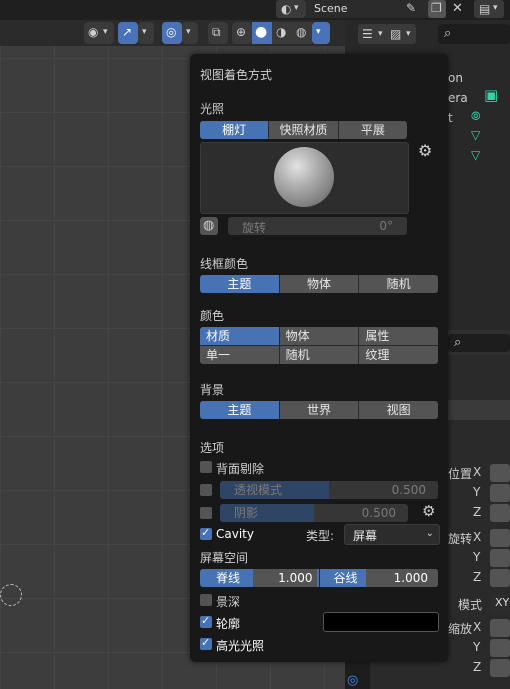 This screenshot has height=689, width=510. What do you see at coordinates (239, 336) in the screenshot?
I see `color-option-material: 材质` at bounding box center [239, 336].